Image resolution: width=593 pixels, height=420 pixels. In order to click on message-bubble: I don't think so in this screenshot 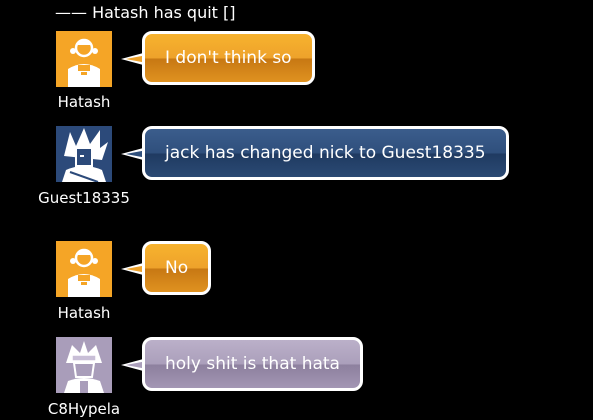, I will do `click(228, 58)`.